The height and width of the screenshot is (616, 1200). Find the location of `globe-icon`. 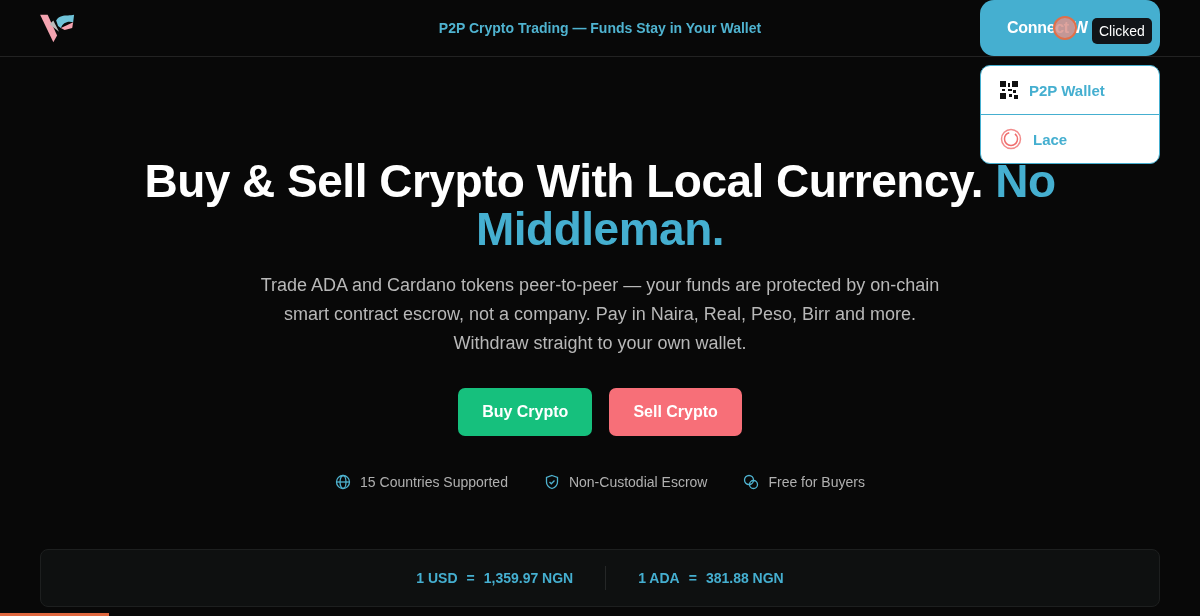

globe-icon is located at coordinates (343, 482).